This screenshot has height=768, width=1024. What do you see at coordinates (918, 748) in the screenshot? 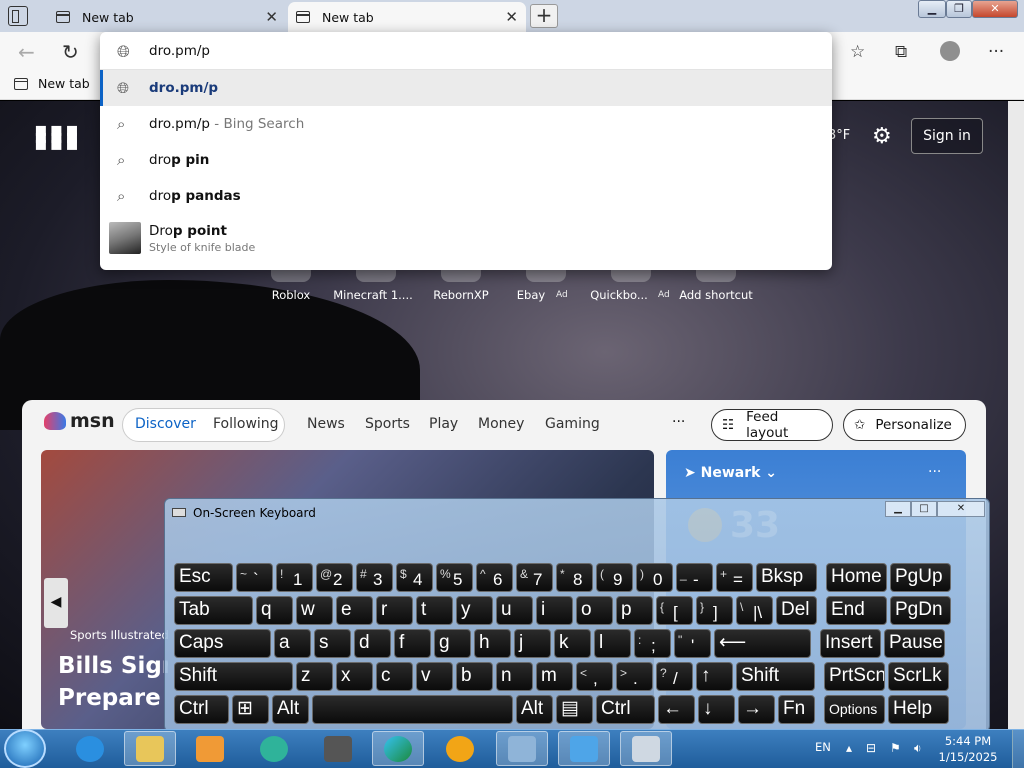
I see `volume-icon: 🔉︎` at bounding box center [918, 748].